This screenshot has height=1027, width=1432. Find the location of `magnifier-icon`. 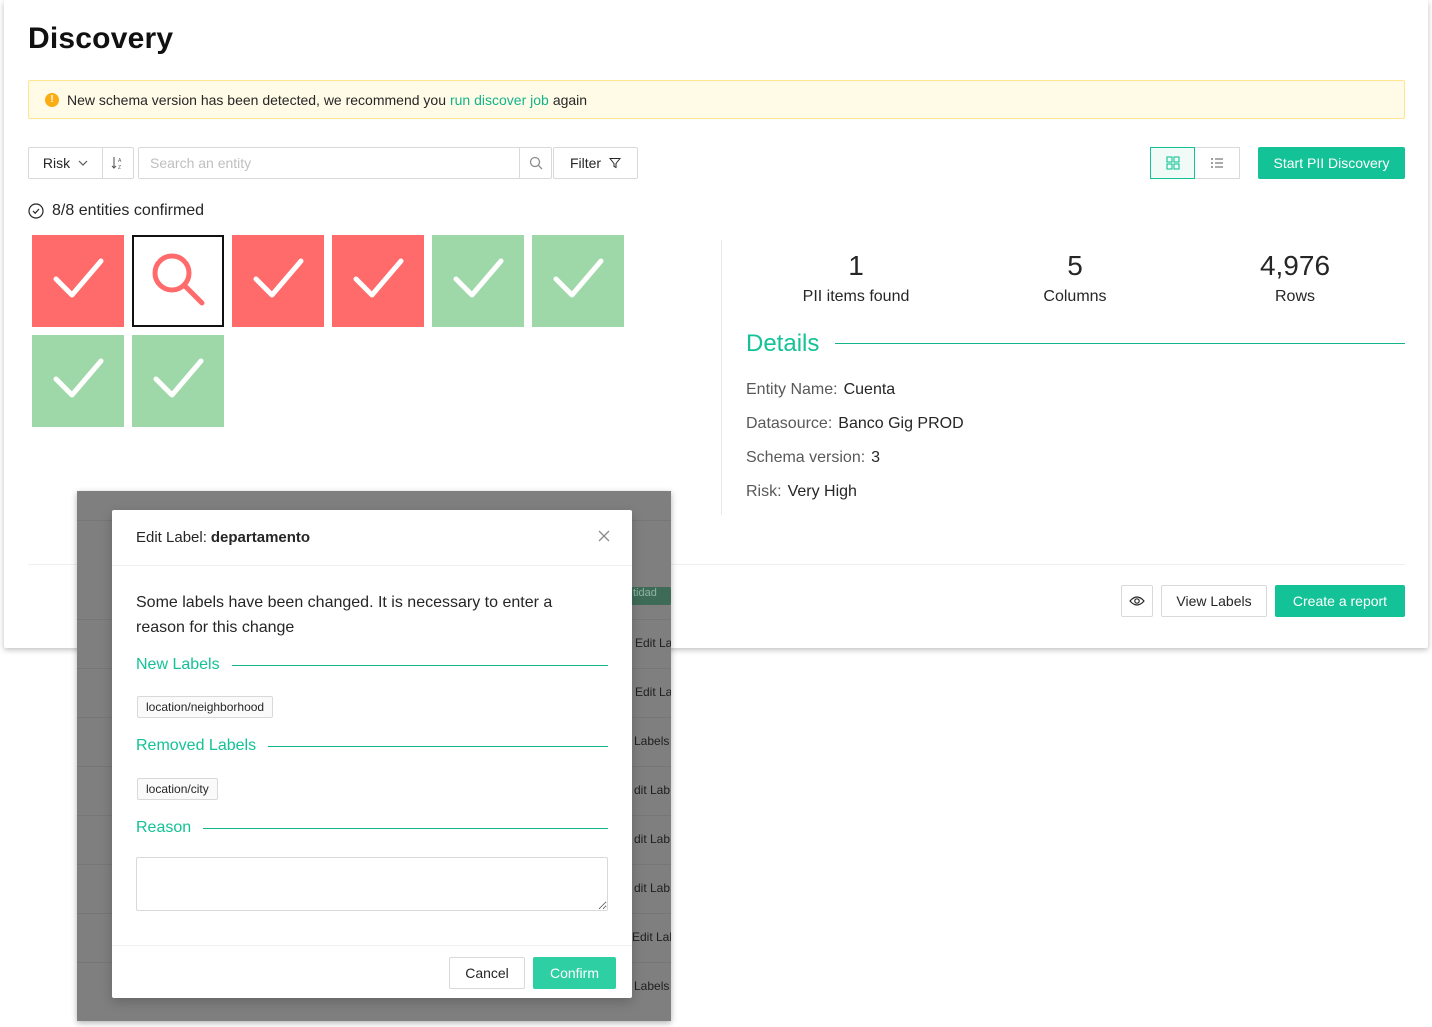

magnifier-icon is located at coordinates (178, 281).